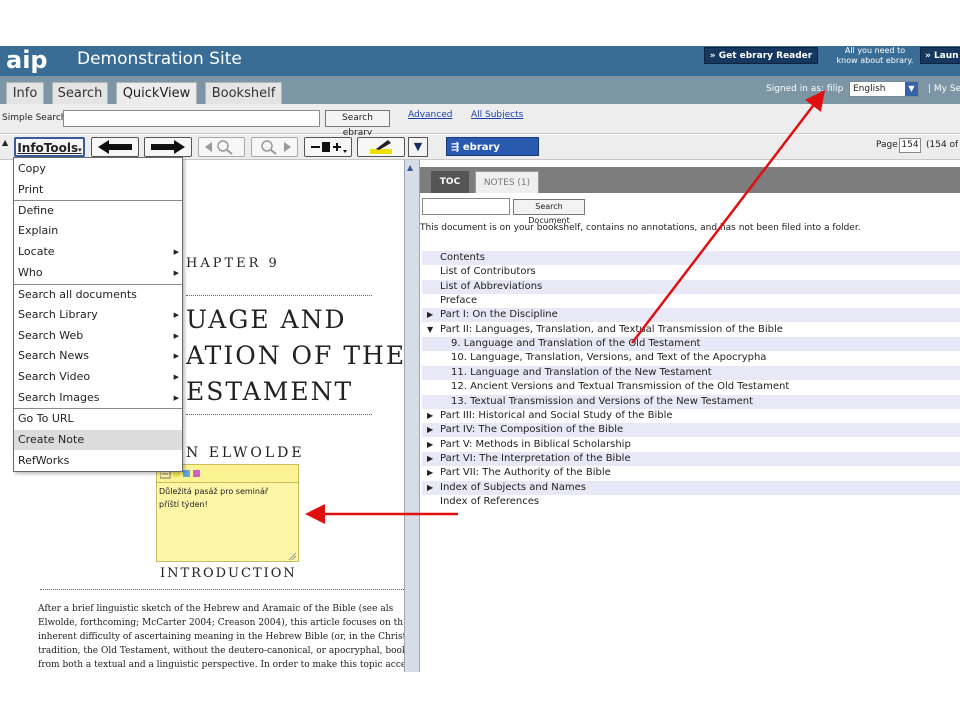 This screenshot has width=960, height=720. What do you see at coordinates (943, 145) in the screenshot?
I see `page-count: (154 of 9` at bounding box center [943, 145].